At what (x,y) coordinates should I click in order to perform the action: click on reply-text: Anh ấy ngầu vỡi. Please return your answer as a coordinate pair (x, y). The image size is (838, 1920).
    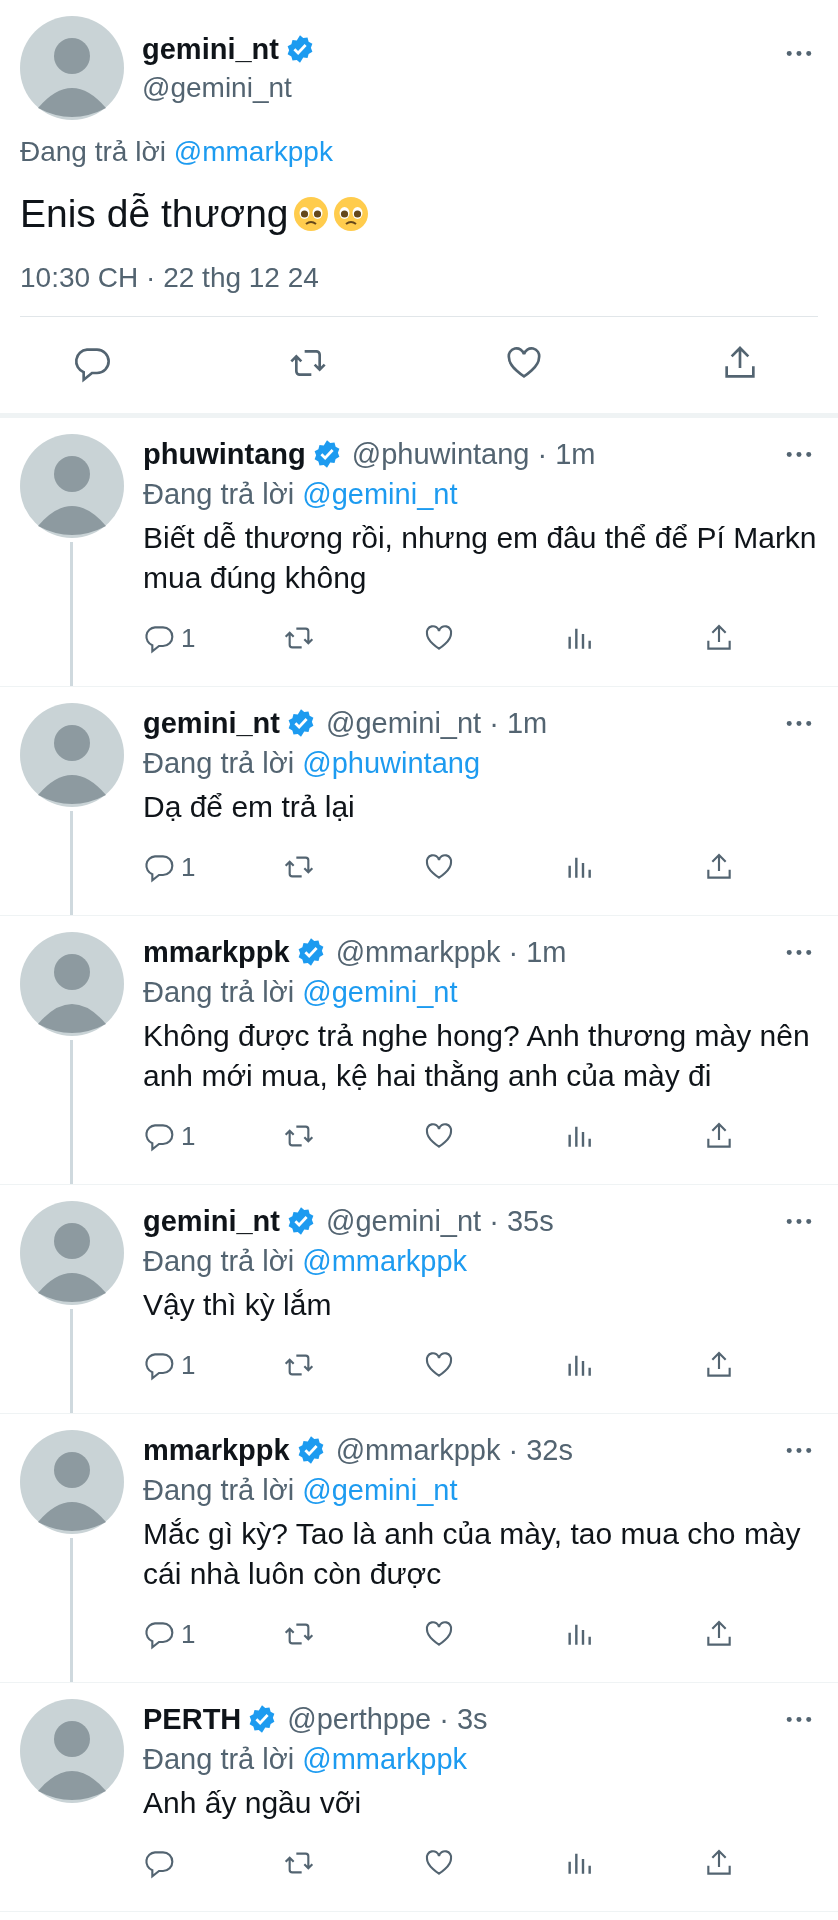
    Looking at the image, I should click on (253, 1803).